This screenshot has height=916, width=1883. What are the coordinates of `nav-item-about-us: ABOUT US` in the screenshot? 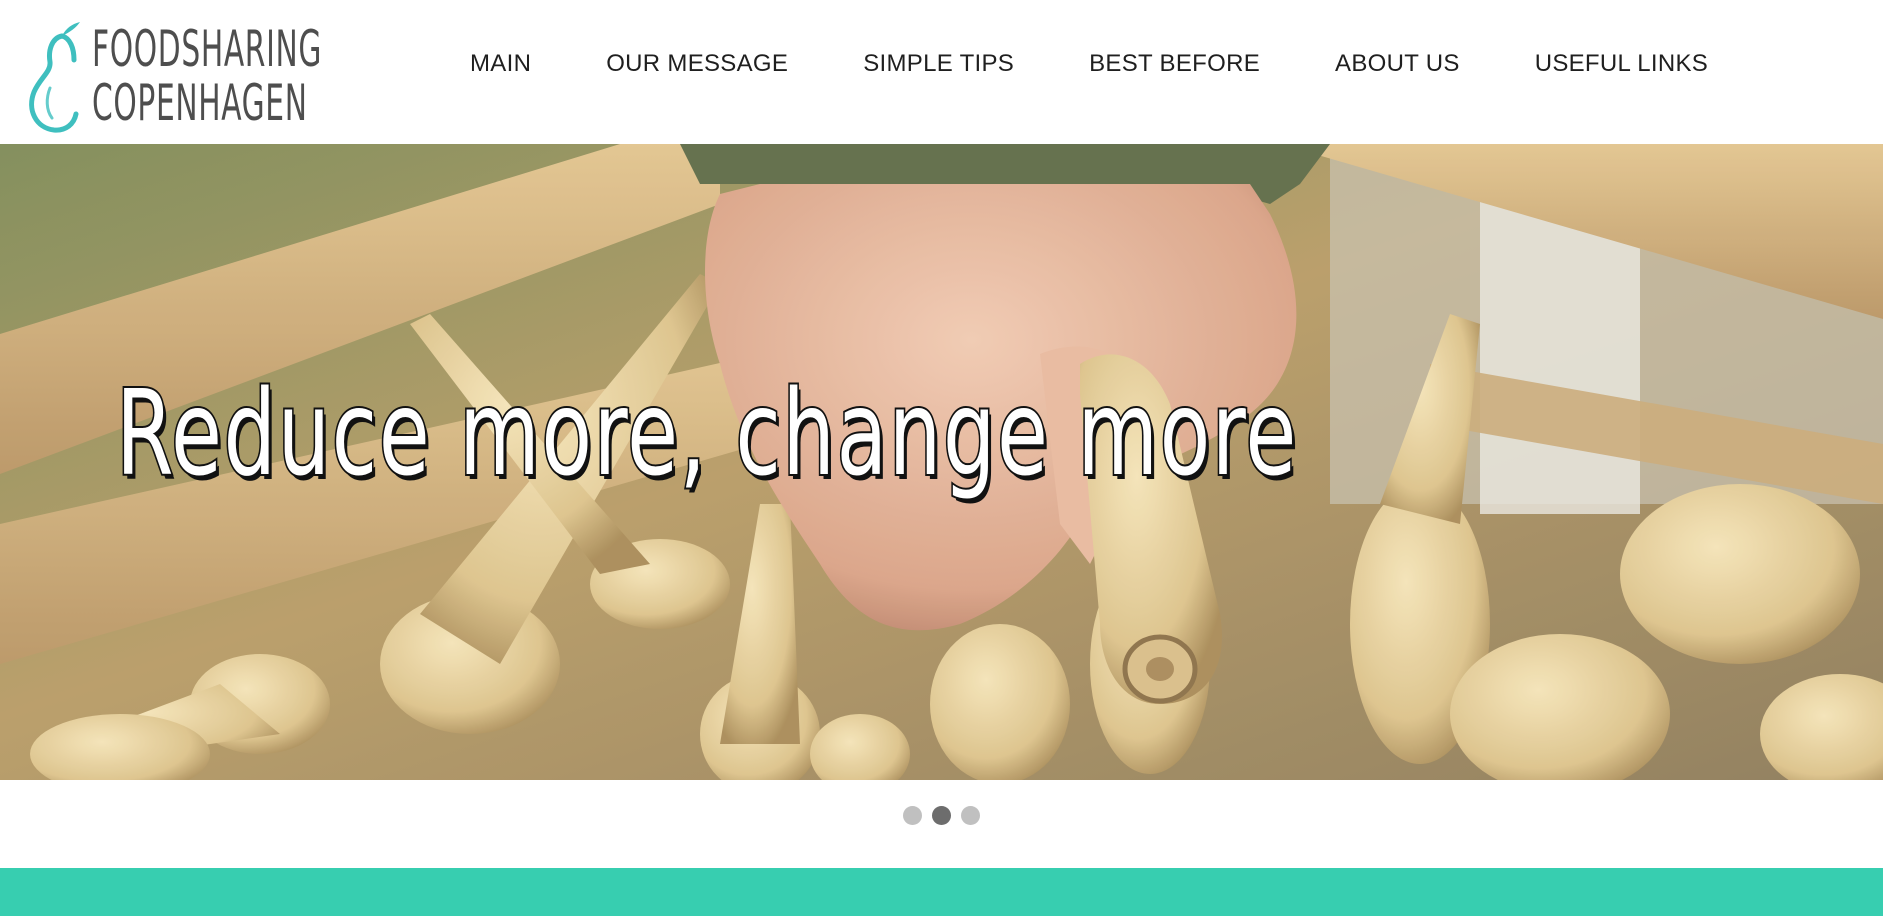 It's located at (1397, 64).